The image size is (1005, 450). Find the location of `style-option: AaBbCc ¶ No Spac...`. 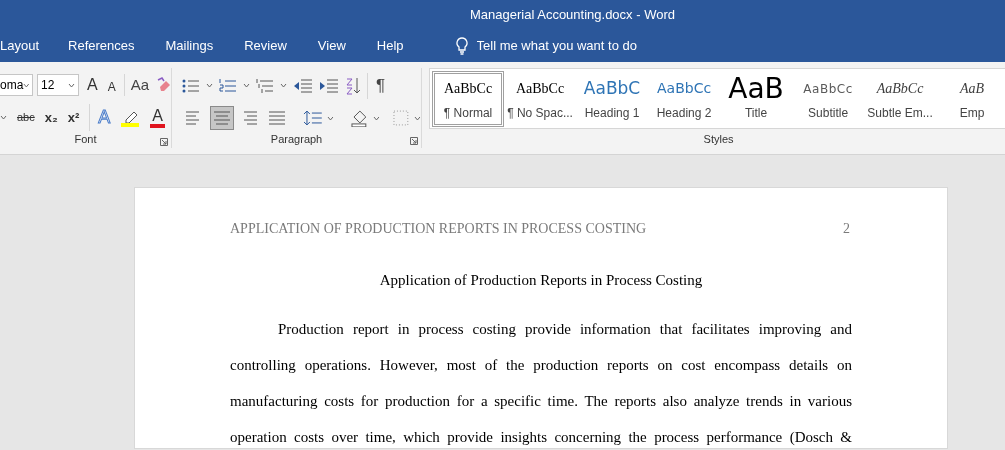

style-option: AaBbCc ¶ No Spac... is located at coordinates (540, 98).